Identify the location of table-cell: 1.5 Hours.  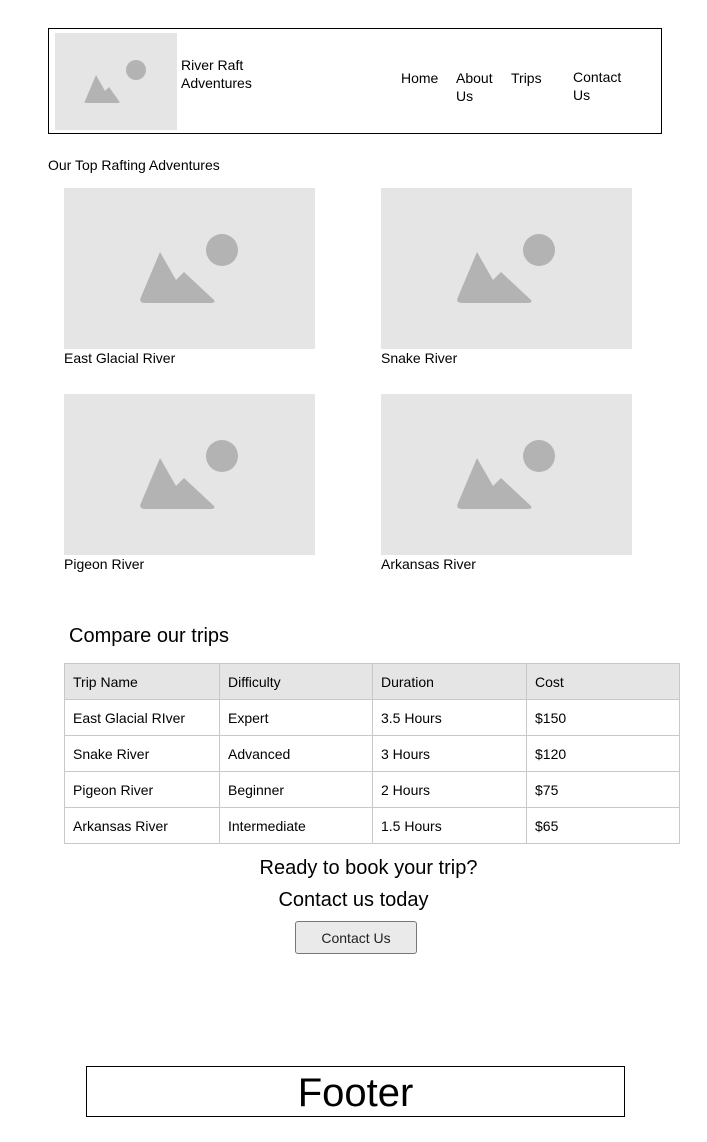
(449, 825).